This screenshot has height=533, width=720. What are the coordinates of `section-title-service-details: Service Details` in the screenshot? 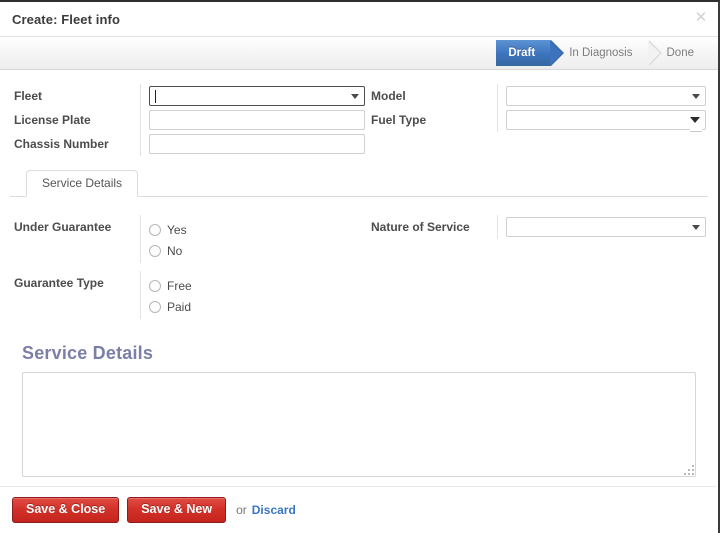 It's located at (88, 353).